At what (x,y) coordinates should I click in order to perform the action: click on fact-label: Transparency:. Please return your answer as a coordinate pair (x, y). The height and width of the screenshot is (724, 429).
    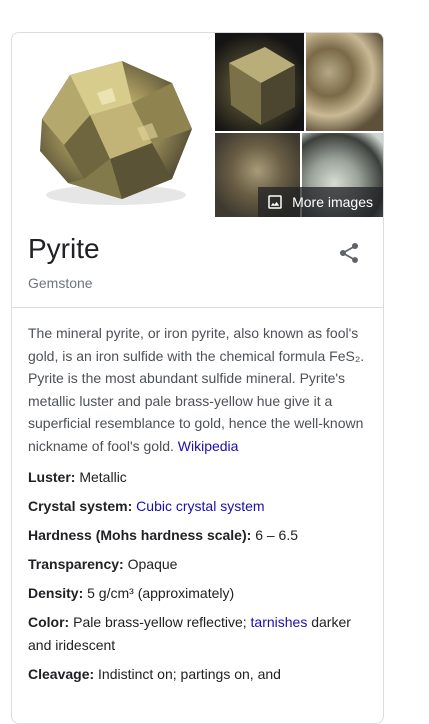
    Looking at the image, I should click on (76, 564).